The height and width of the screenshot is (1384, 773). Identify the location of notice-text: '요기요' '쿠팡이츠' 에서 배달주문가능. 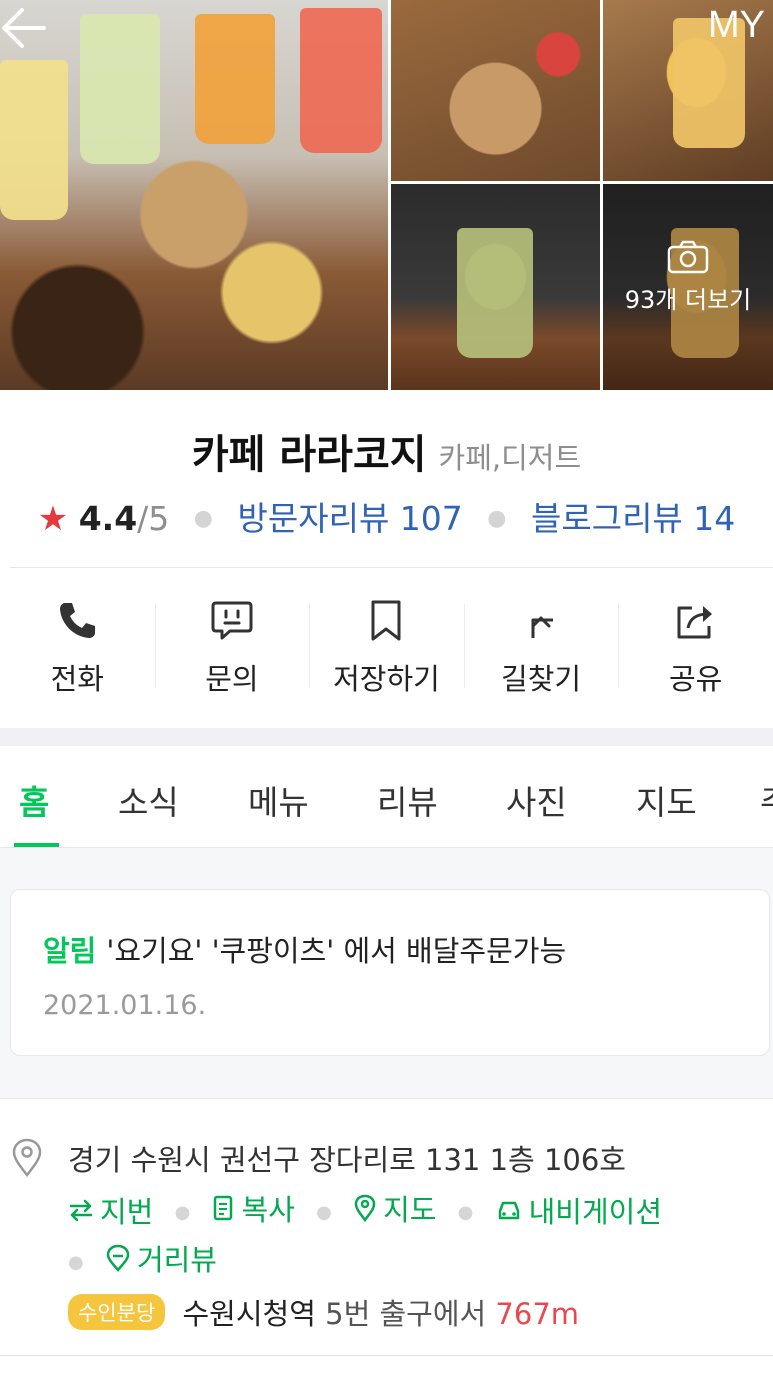
(336, 951).